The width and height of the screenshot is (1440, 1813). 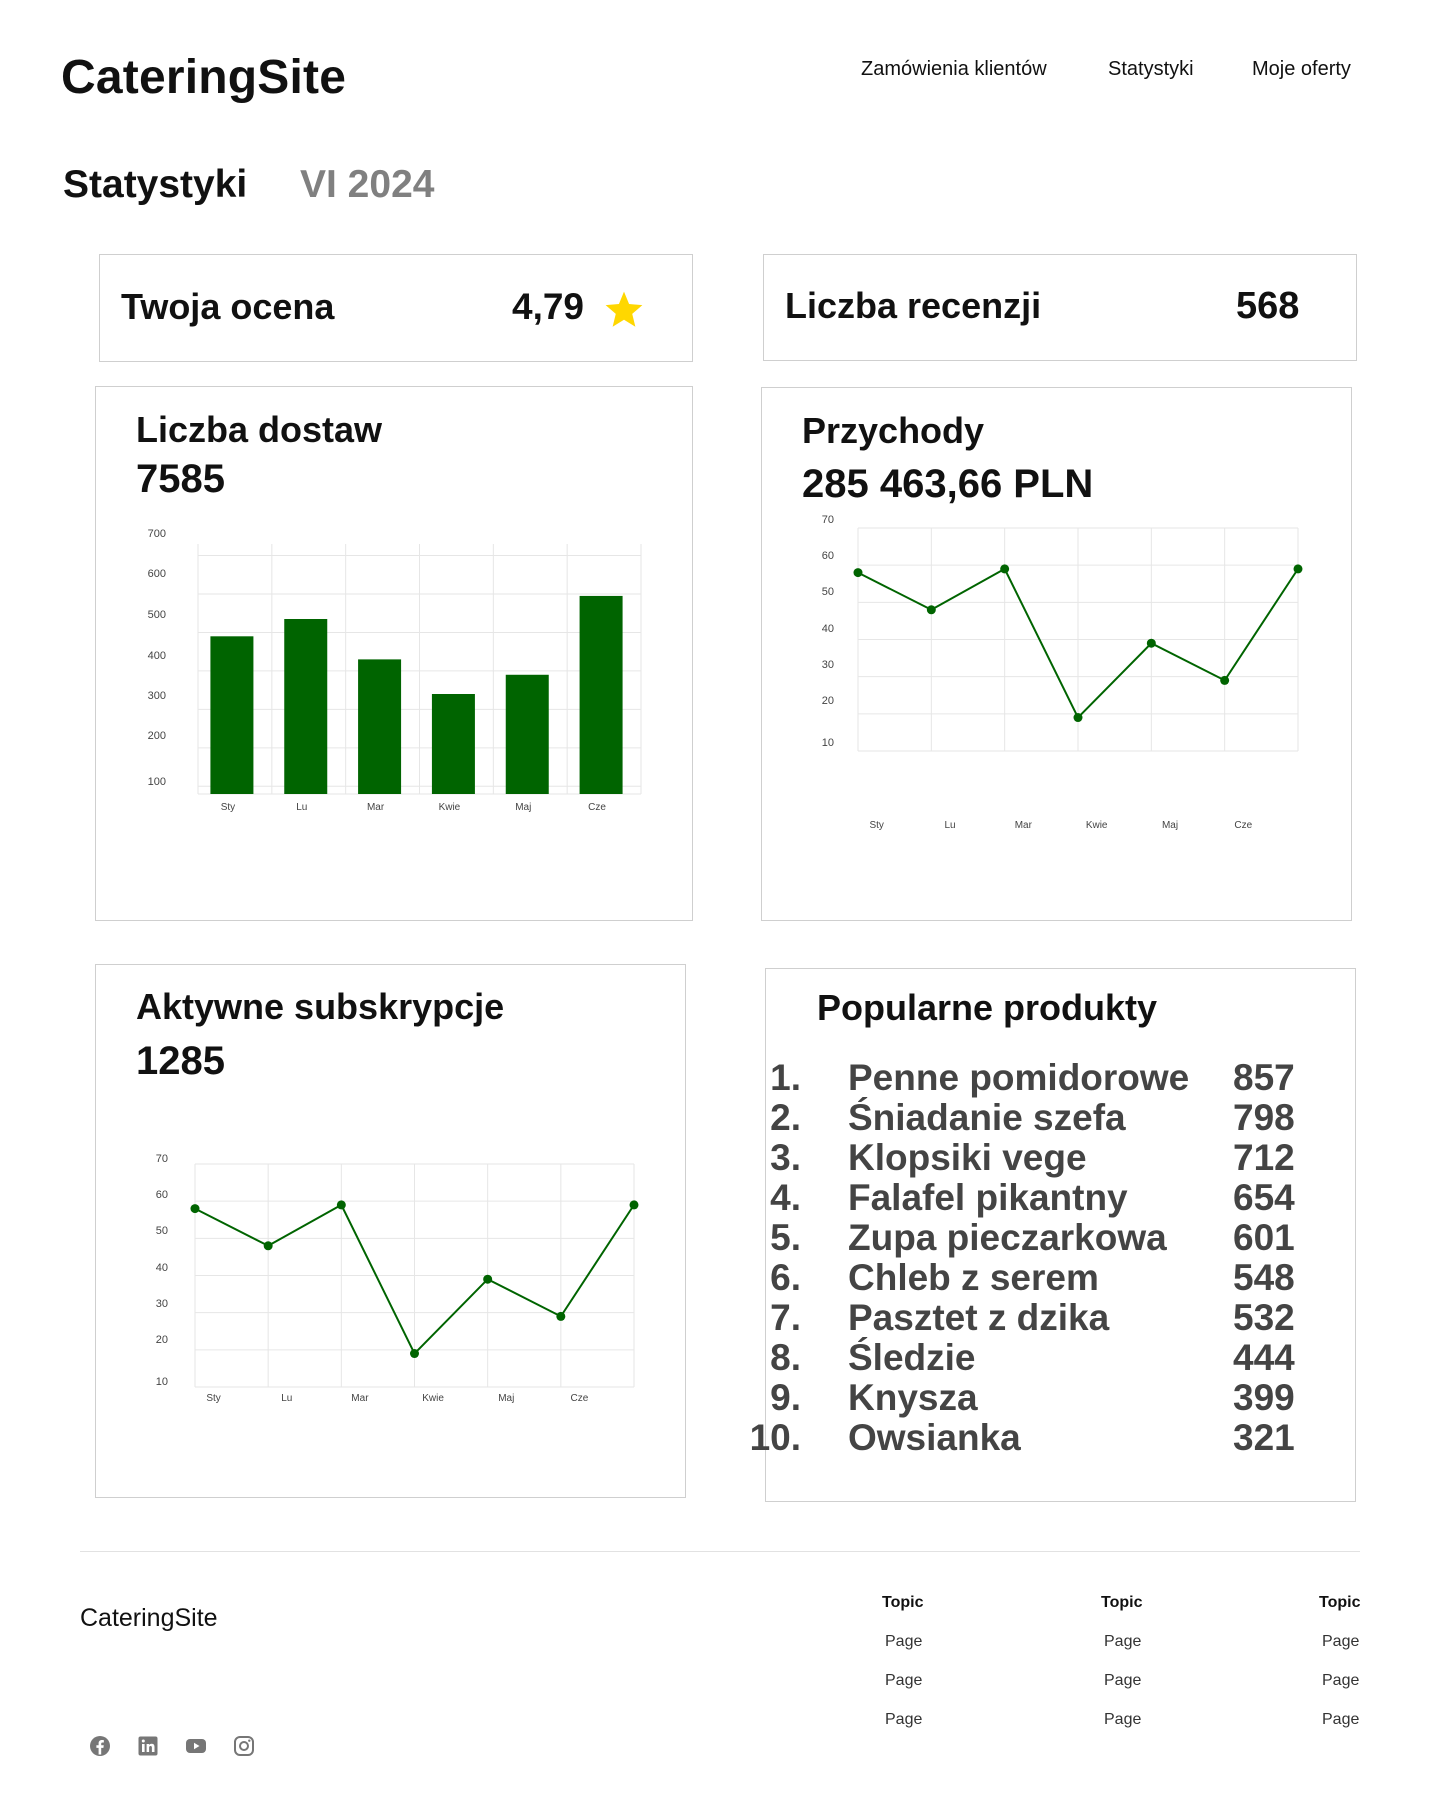 What do you see at coordinates (988, 1197) in the screenshot?
I see `product-name: Falafel pikantny` at bounding box center [988, 1197].